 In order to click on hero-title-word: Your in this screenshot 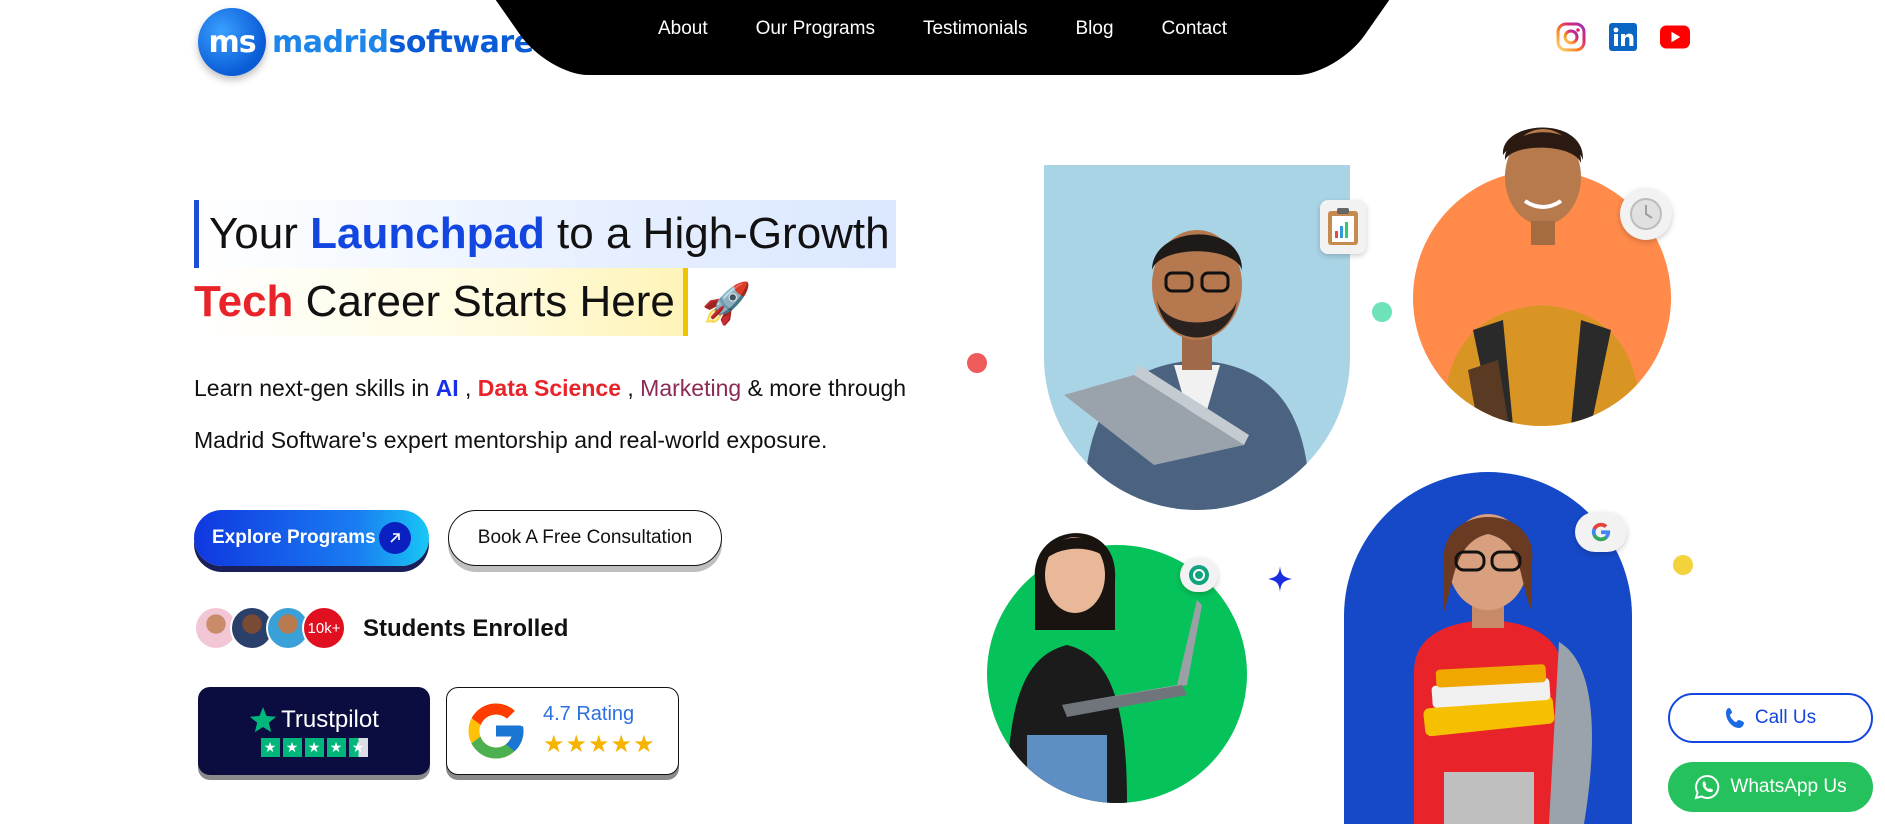, I will do `click(260, 233)`.